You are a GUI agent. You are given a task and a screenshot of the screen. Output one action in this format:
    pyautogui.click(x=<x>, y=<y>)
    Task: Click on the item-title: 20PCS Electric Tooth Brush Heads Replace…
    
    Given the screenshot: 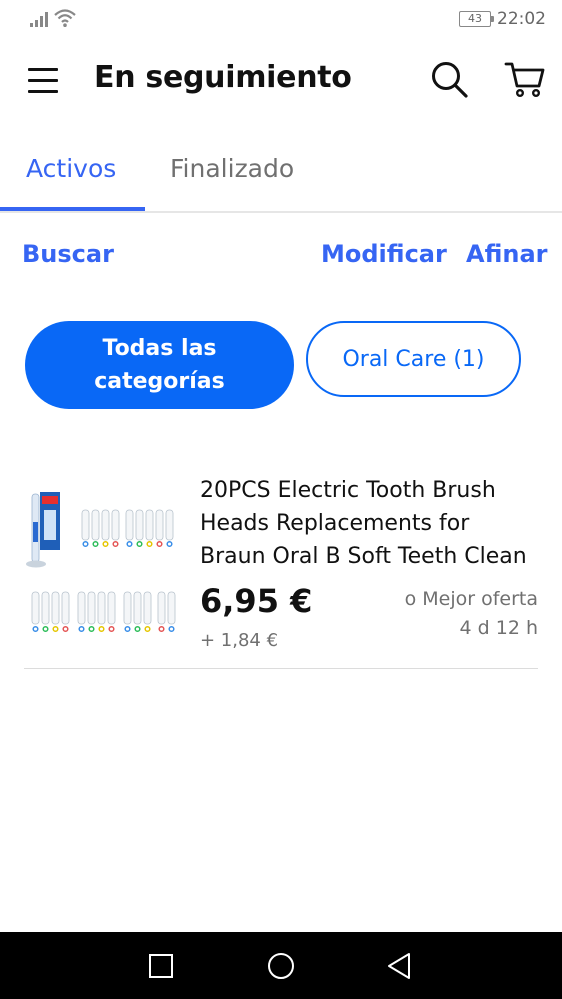 What is the action you would take?
    pyautogui.click(x=363, y=523)
    